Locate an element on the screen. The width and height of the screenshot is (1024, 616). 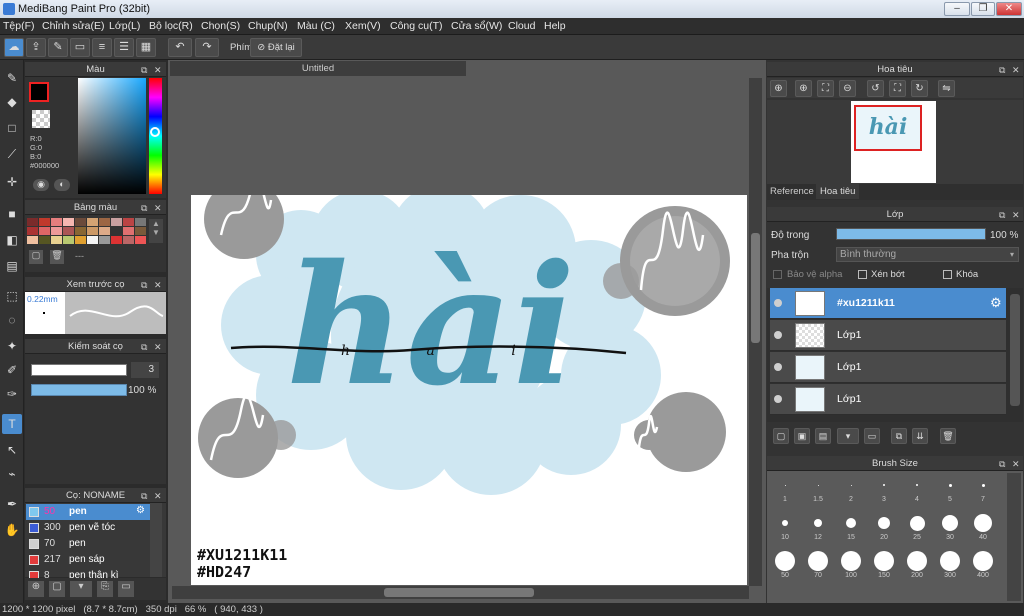
line-tool-icon: ⟋ is located at coordinates (12, 154).